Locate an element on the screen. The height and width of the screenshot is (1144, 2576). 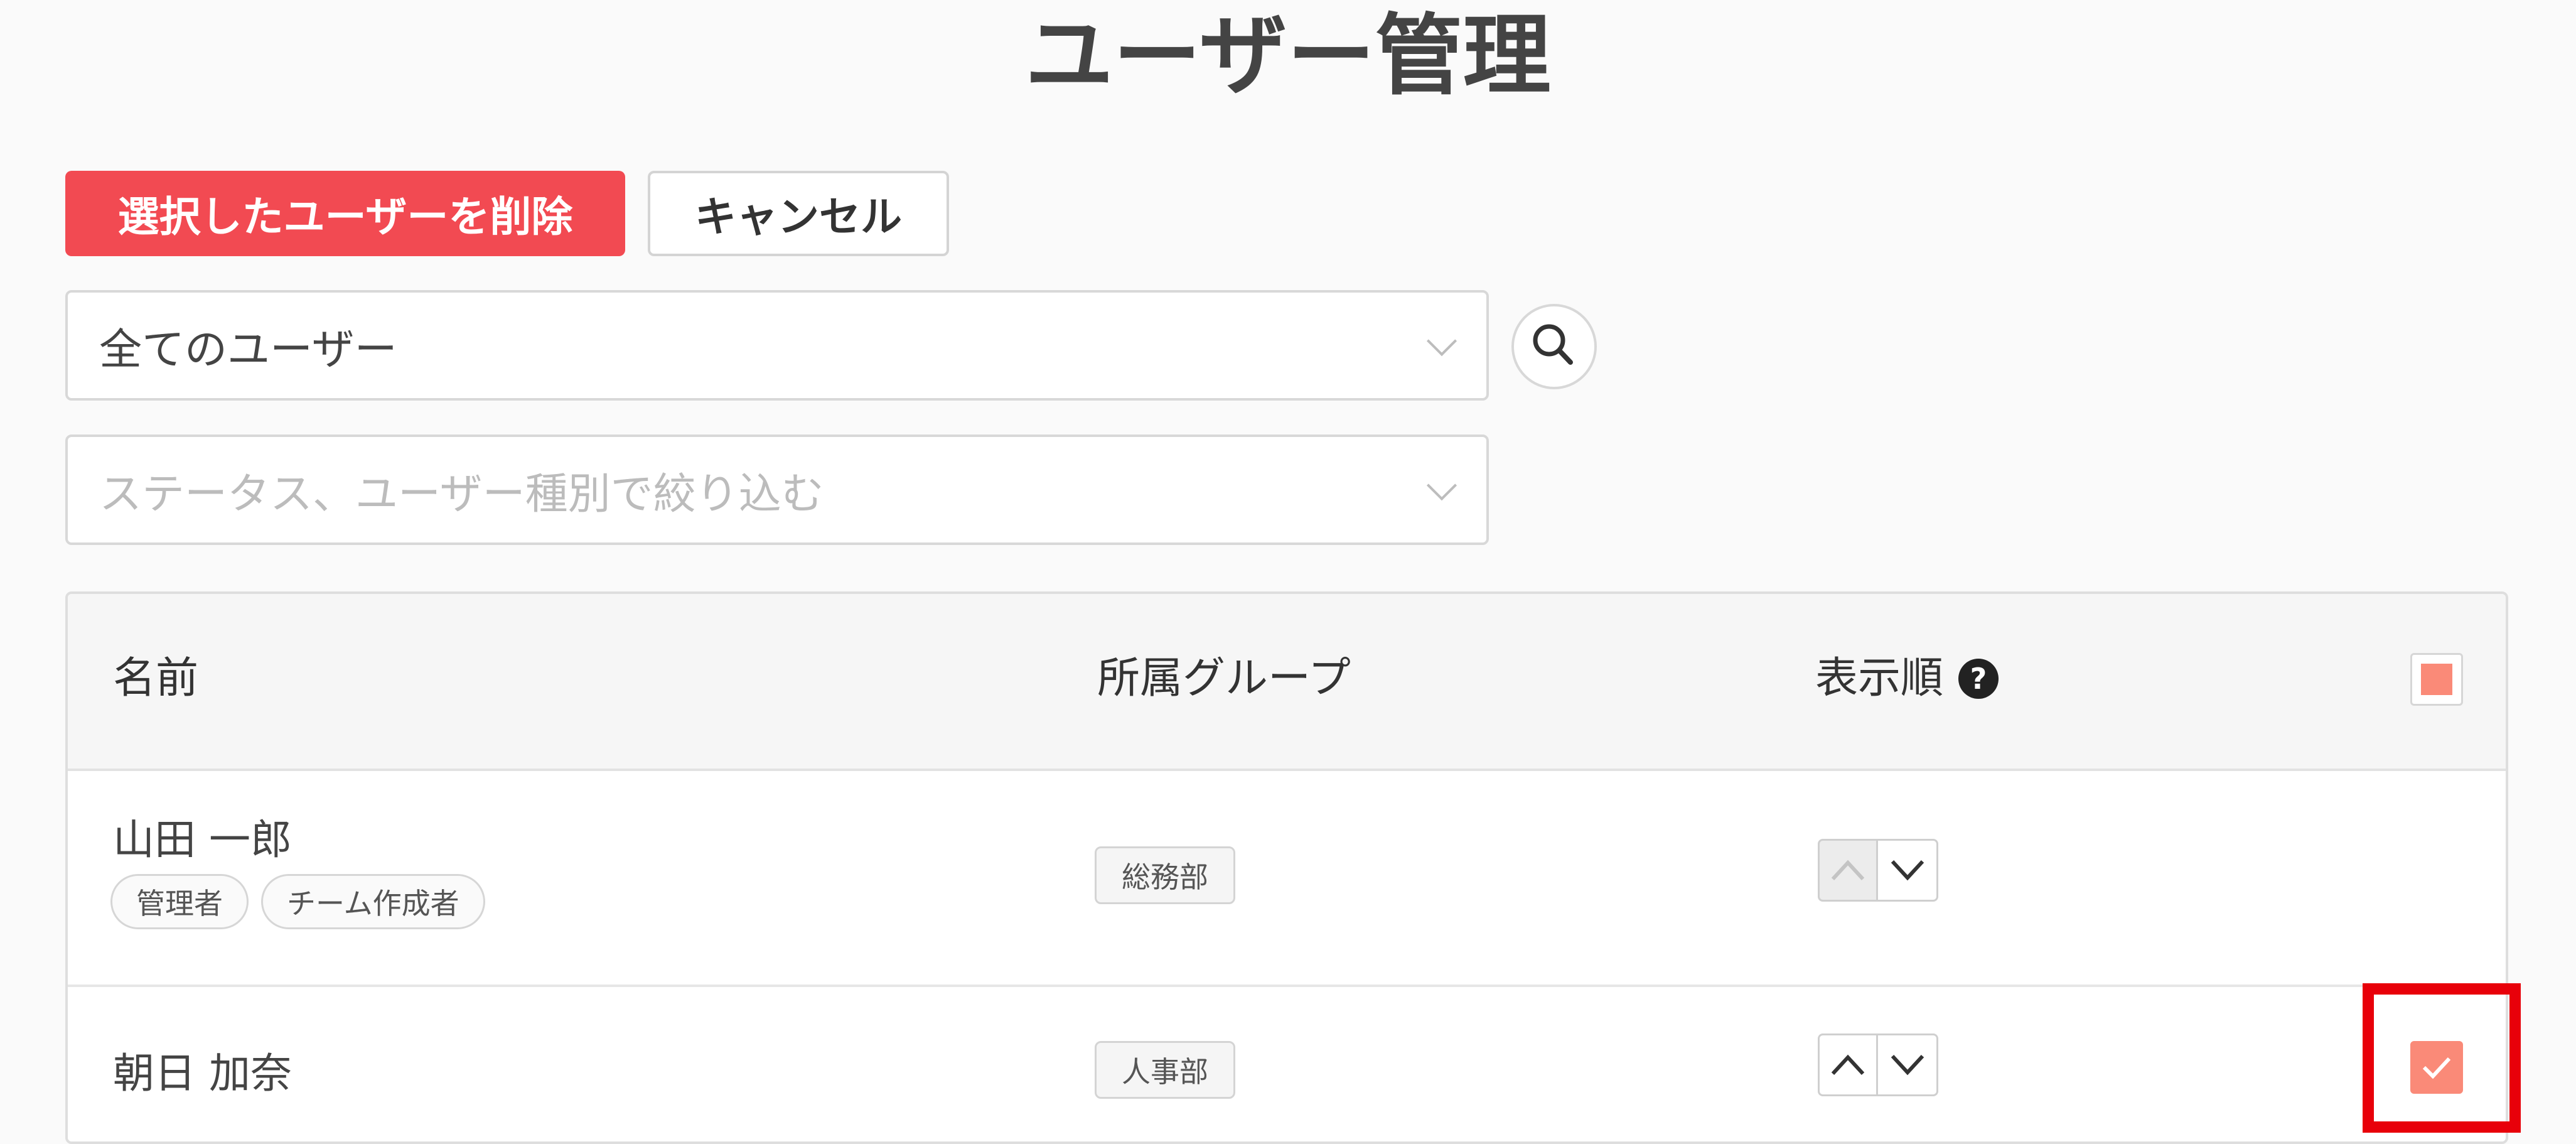
indeterminate-mark is located at coordinates (2436, 679).